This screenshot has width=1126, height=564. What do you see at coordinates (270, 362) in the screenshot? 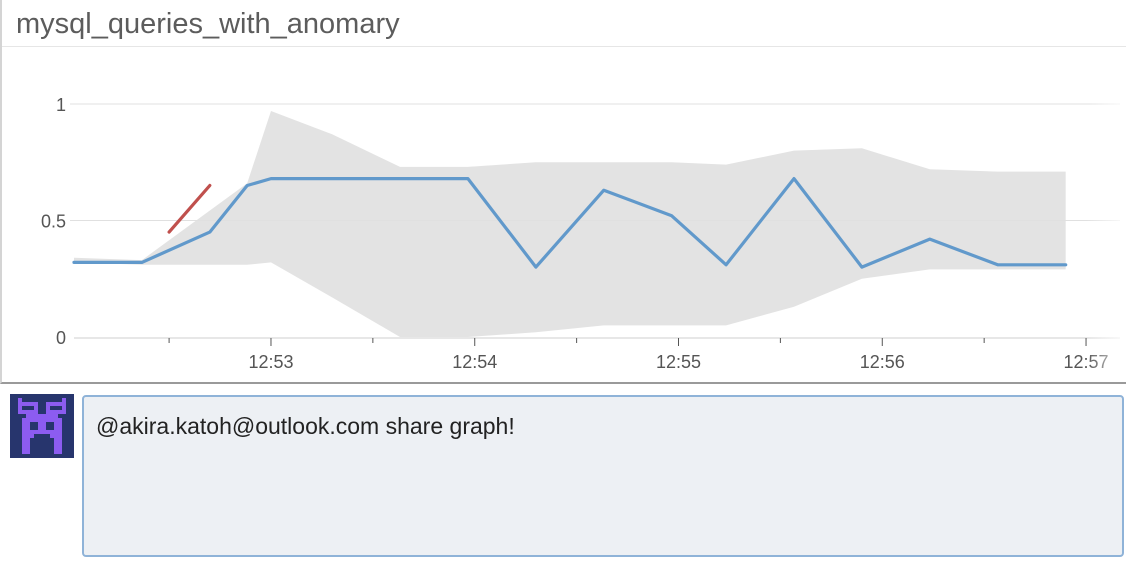
I see `x-tick-label: 12:53` at bounding box center [270, 362].